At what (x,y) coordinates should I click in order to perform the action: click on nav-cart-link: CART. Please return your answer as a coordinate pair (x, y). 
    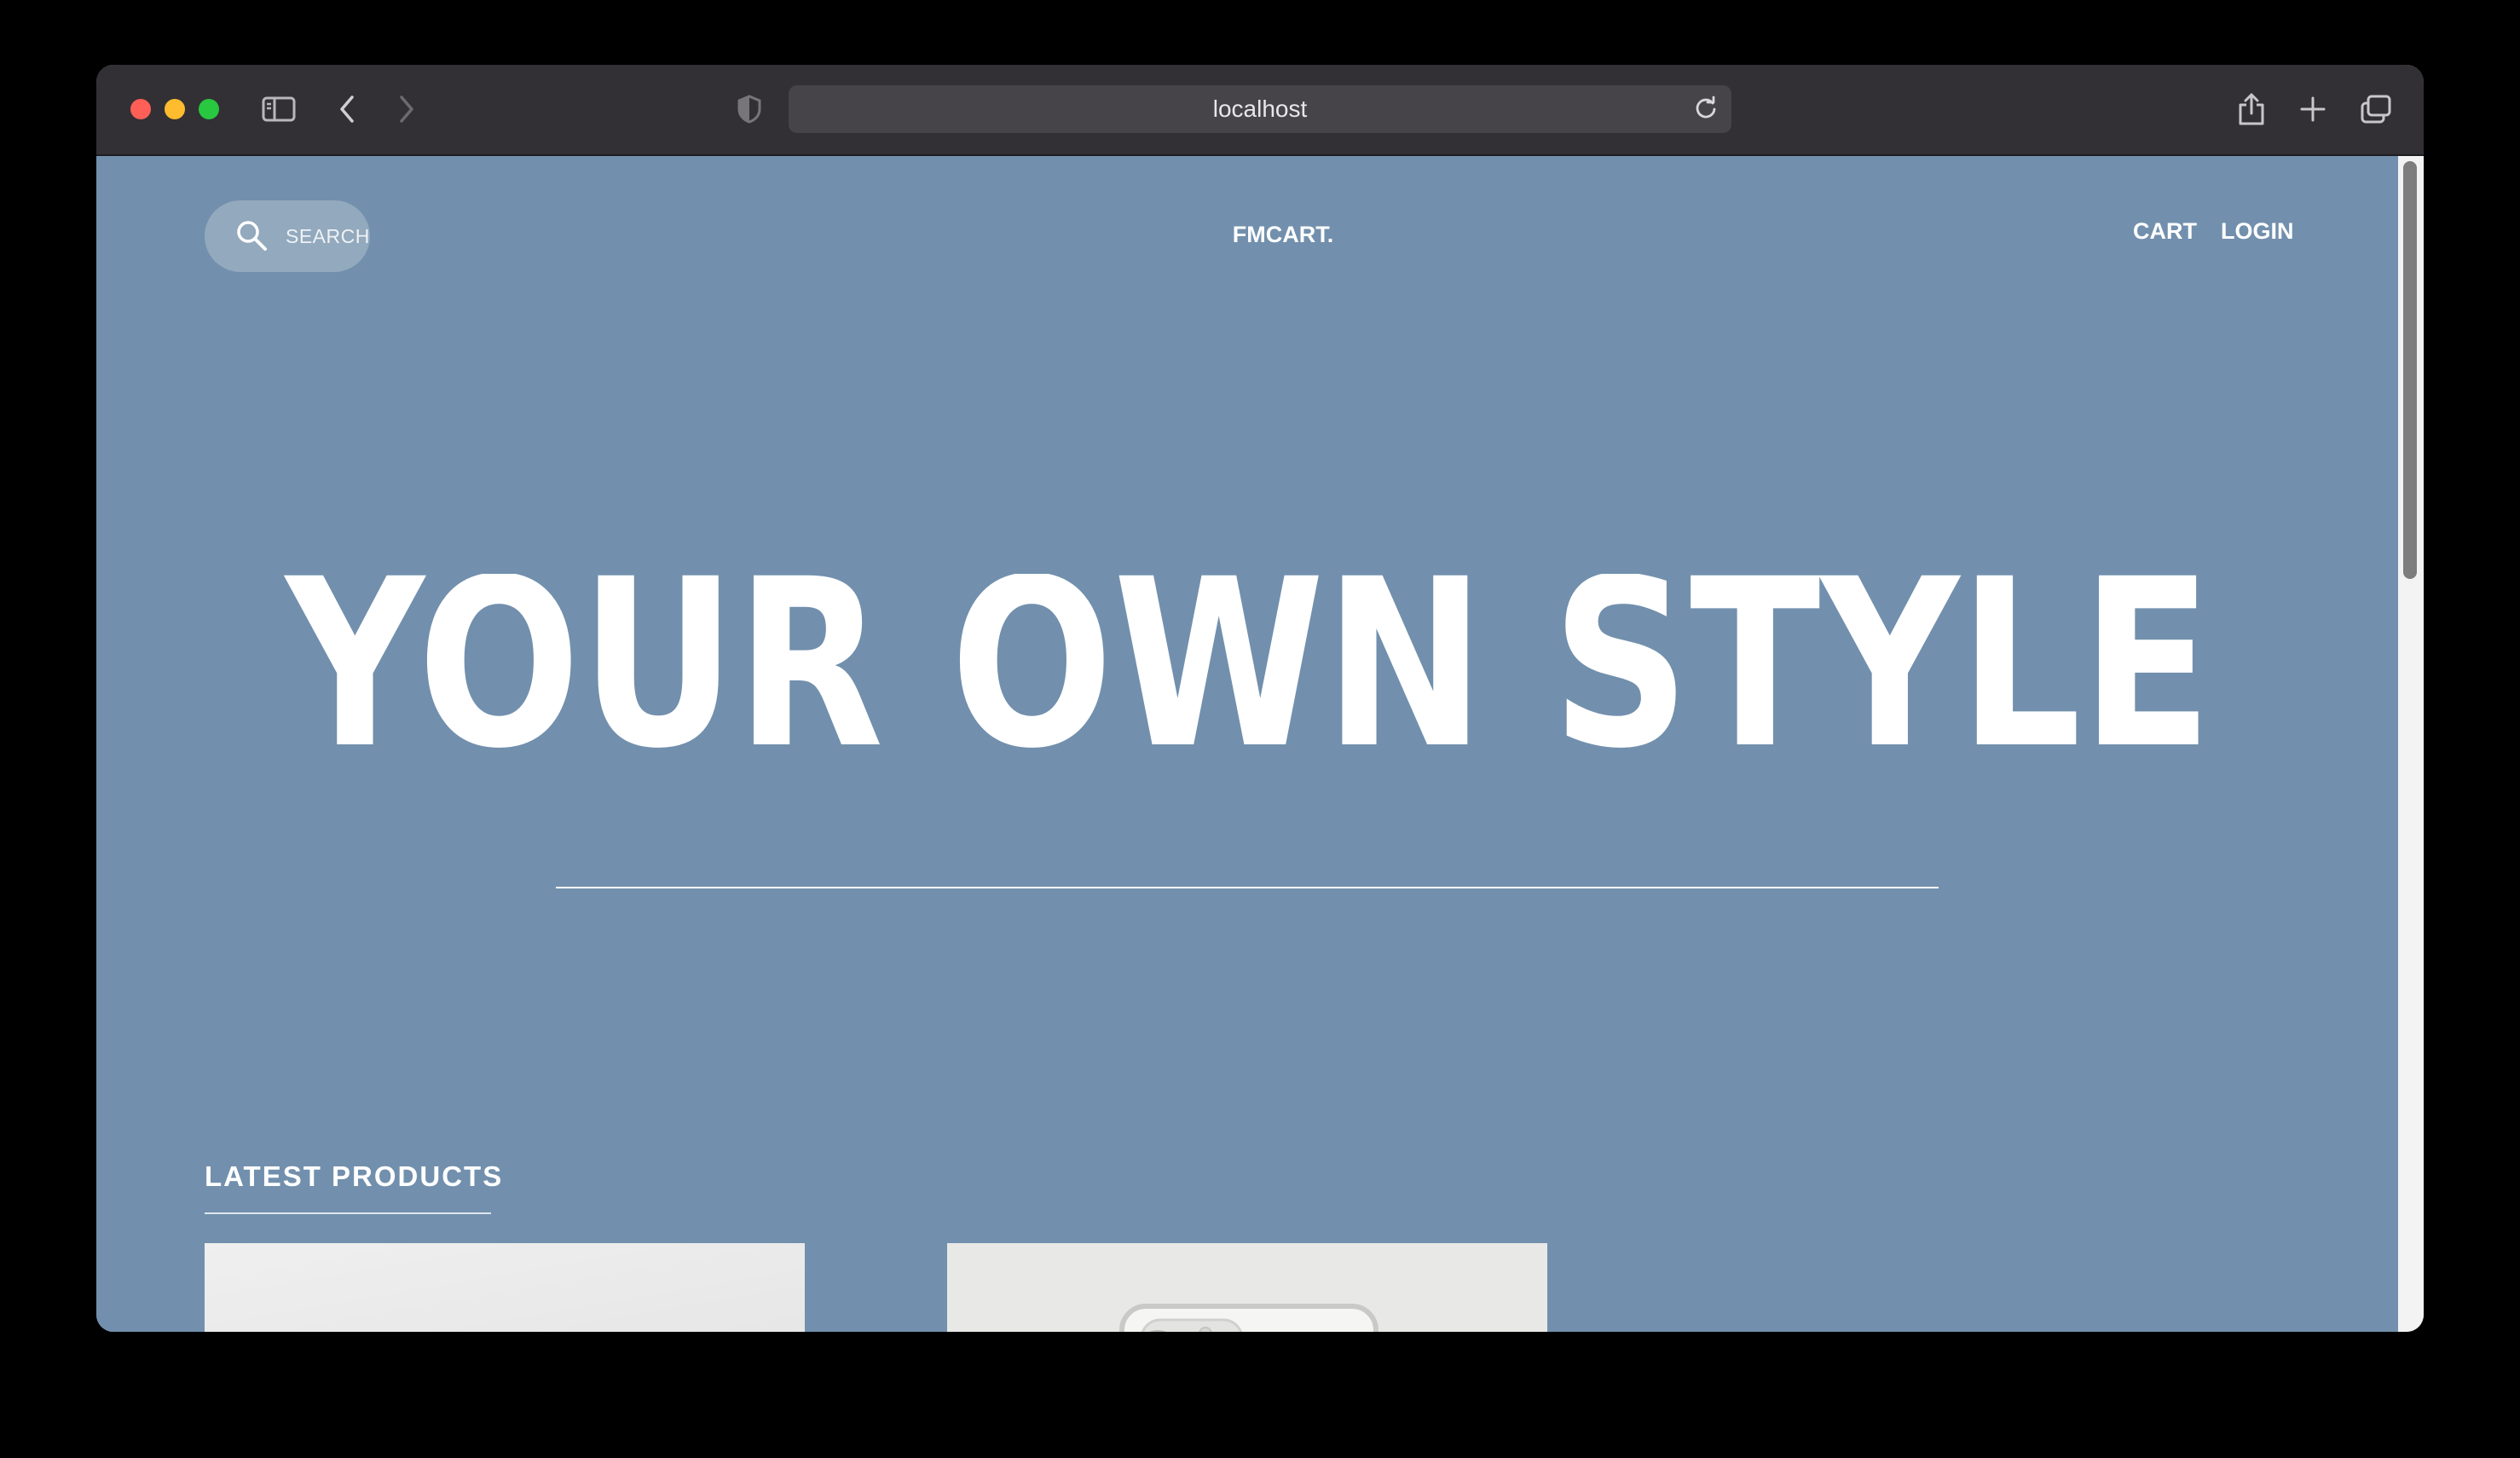
    Looking at the image, I should click on (2165, 231).